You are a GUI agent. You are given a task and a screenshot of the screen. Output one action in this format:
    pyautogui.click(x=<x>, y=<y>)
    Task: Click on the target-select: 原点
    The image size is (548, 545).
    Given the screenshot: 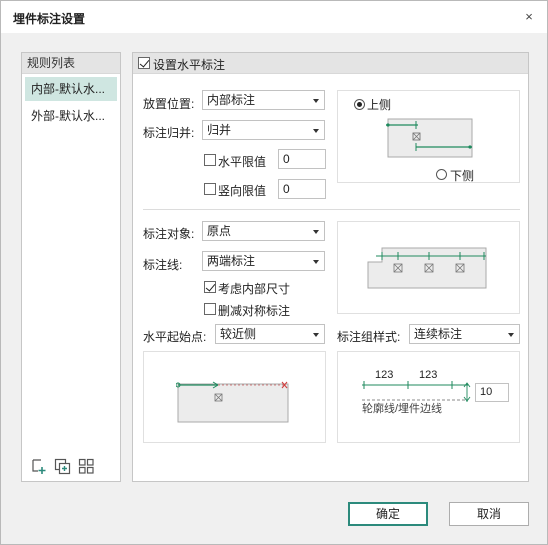 What is the action you would take?
    pyautogui.click(x=263, y=231)
    